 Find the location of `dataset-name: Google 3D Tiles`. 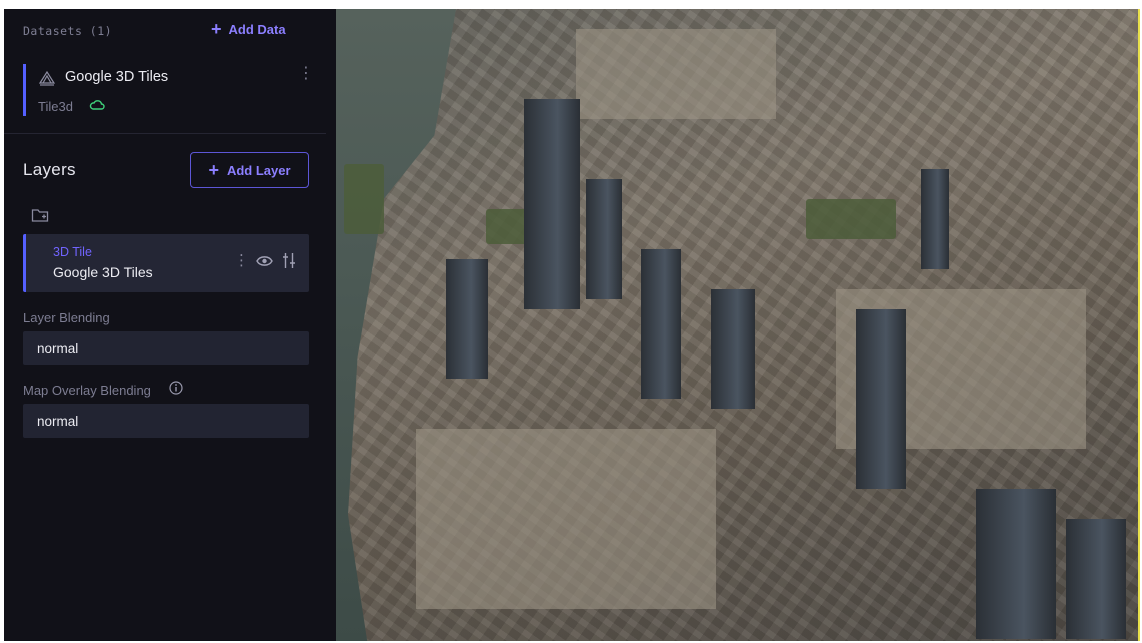

dataset-name: Google 3D Tiles is located at coordinates (117, 77).